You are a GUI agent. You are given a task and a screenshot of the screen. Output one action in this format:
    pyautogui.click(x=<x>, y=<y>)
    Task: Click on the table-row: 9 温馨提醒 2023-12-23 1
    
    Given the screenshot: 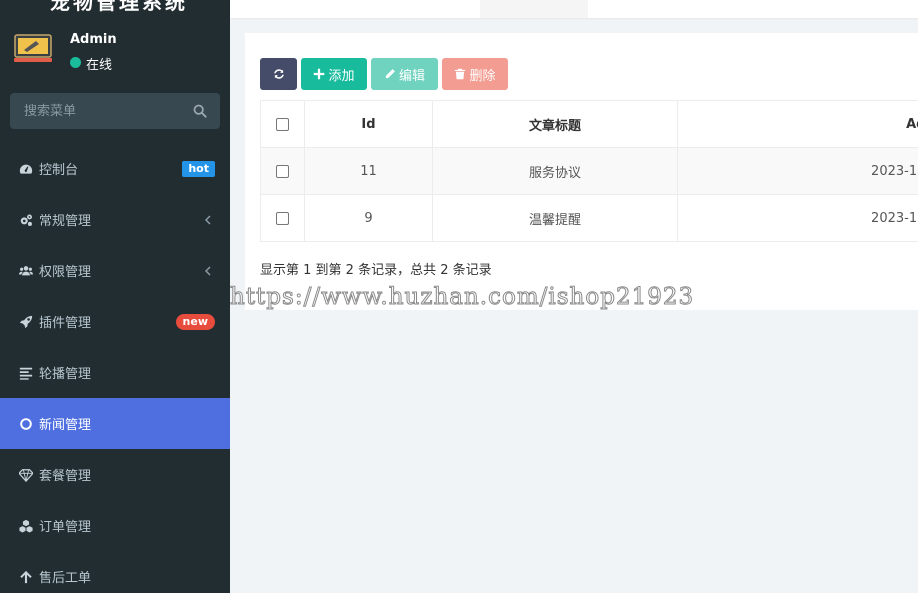 What is the action you would take?
    pyautogui.click(x=589, y=218)
    